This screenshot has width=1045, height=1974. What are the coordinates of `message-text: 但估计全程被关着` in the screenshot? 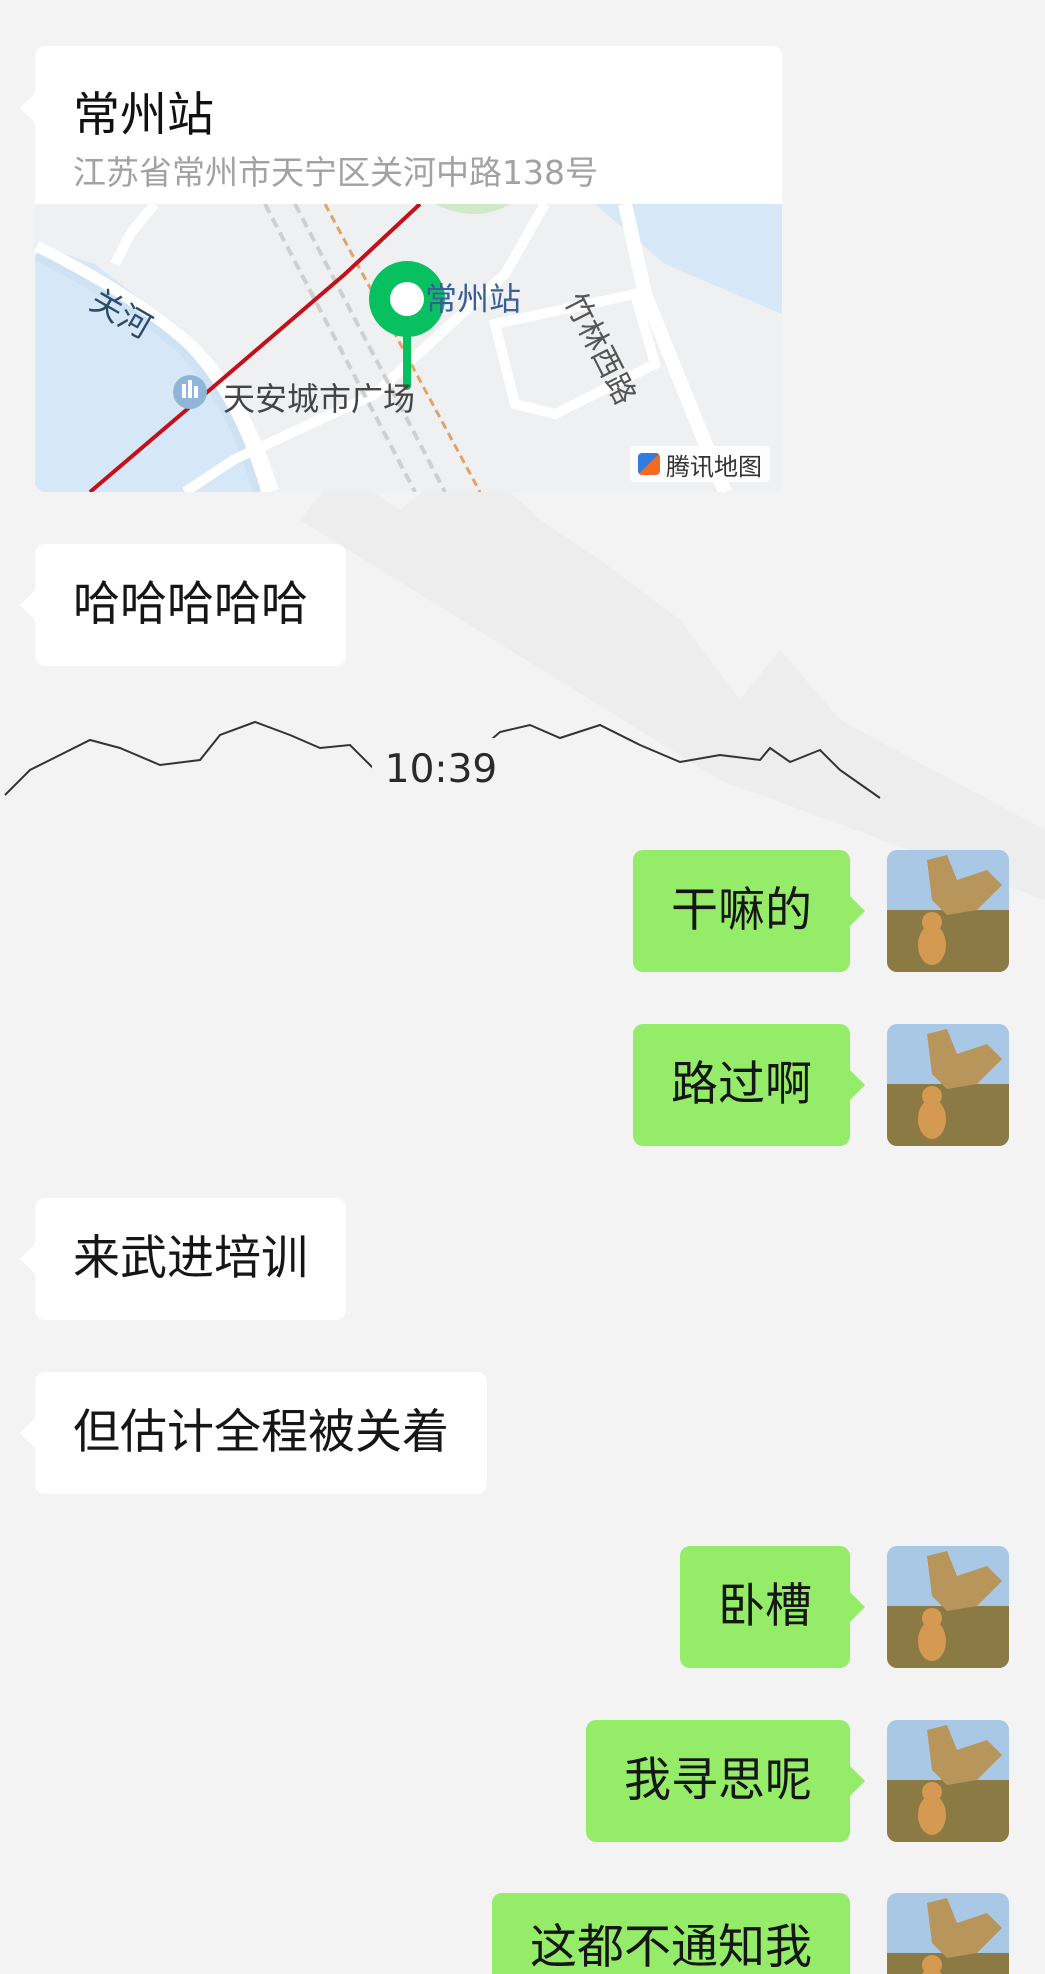 It's located at (261, 1432).